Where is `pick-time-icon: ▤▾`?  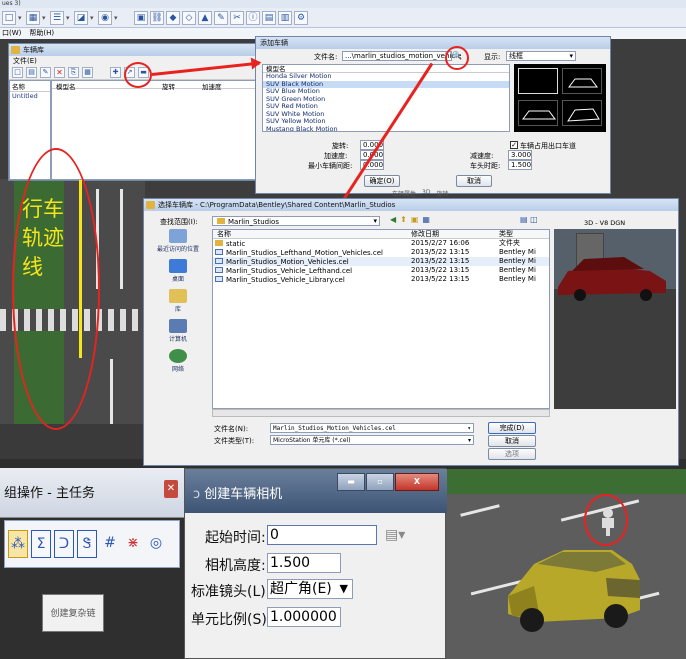 pick-time-icon: ▤▾ is located at coordinates (395, 535).